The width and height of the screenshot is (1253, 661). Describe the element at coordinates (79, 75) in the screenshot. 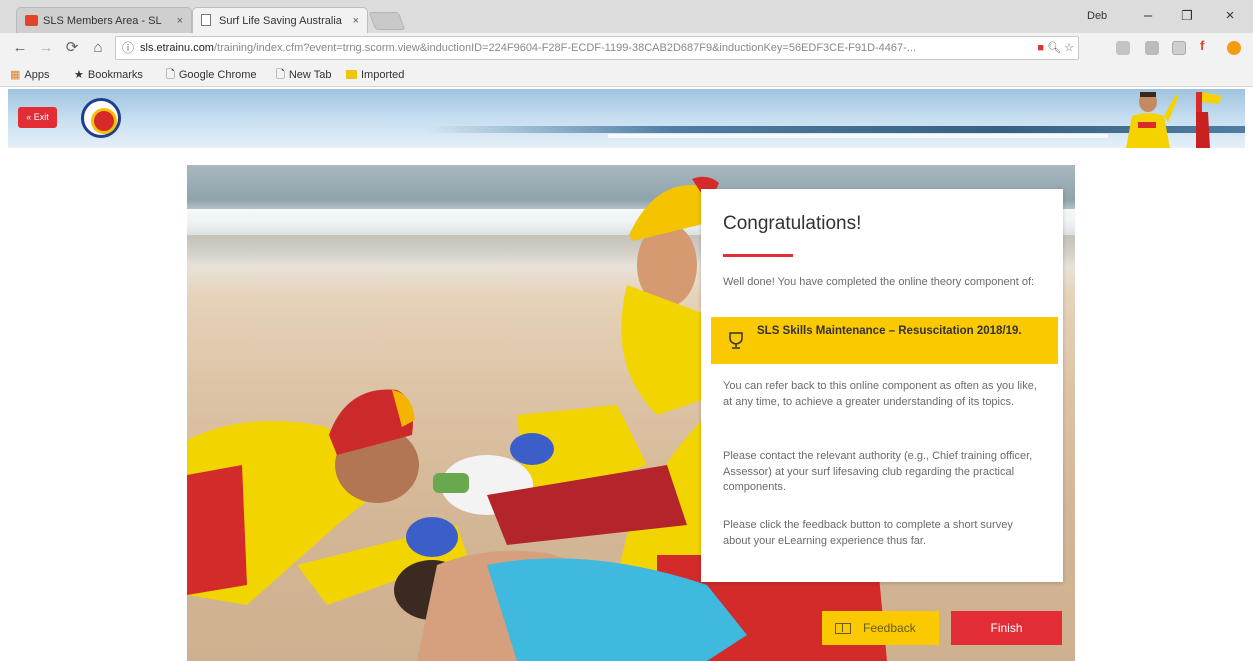

I see `star-icon: ★` at that location.